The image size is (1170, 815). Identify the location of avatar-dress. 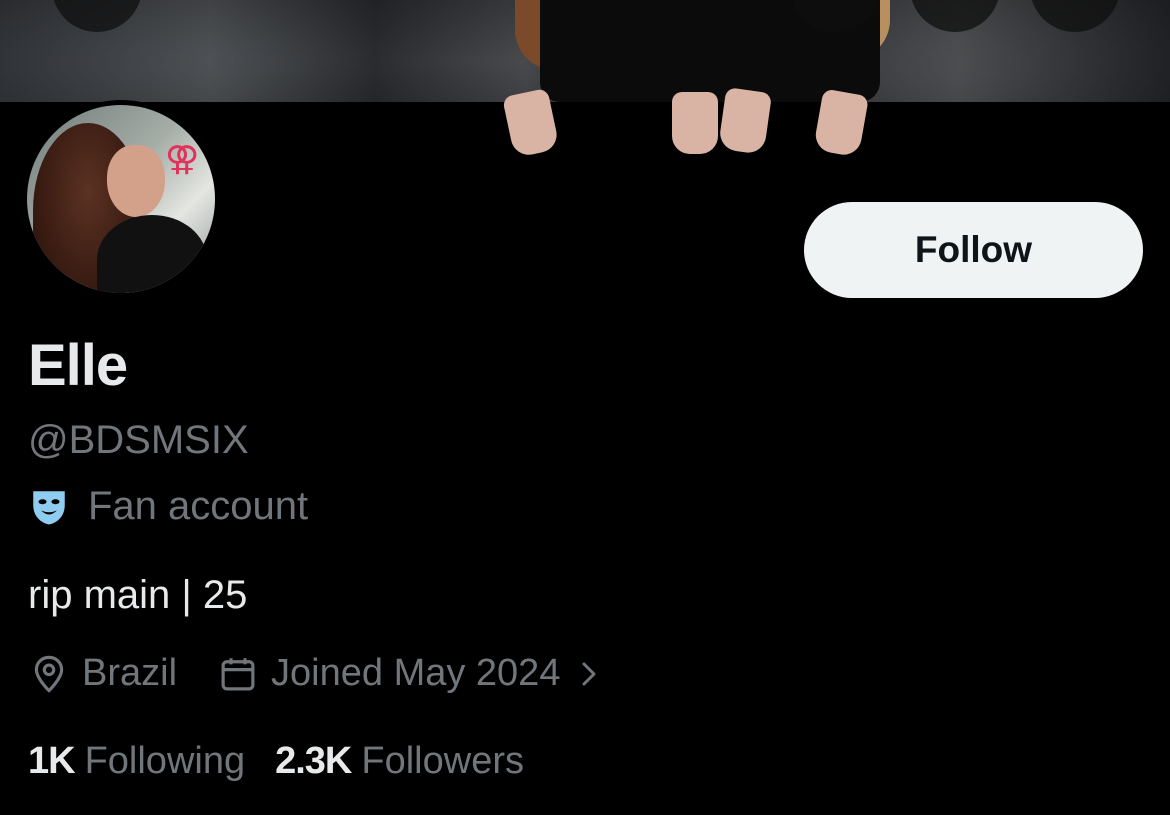
(152, 254).